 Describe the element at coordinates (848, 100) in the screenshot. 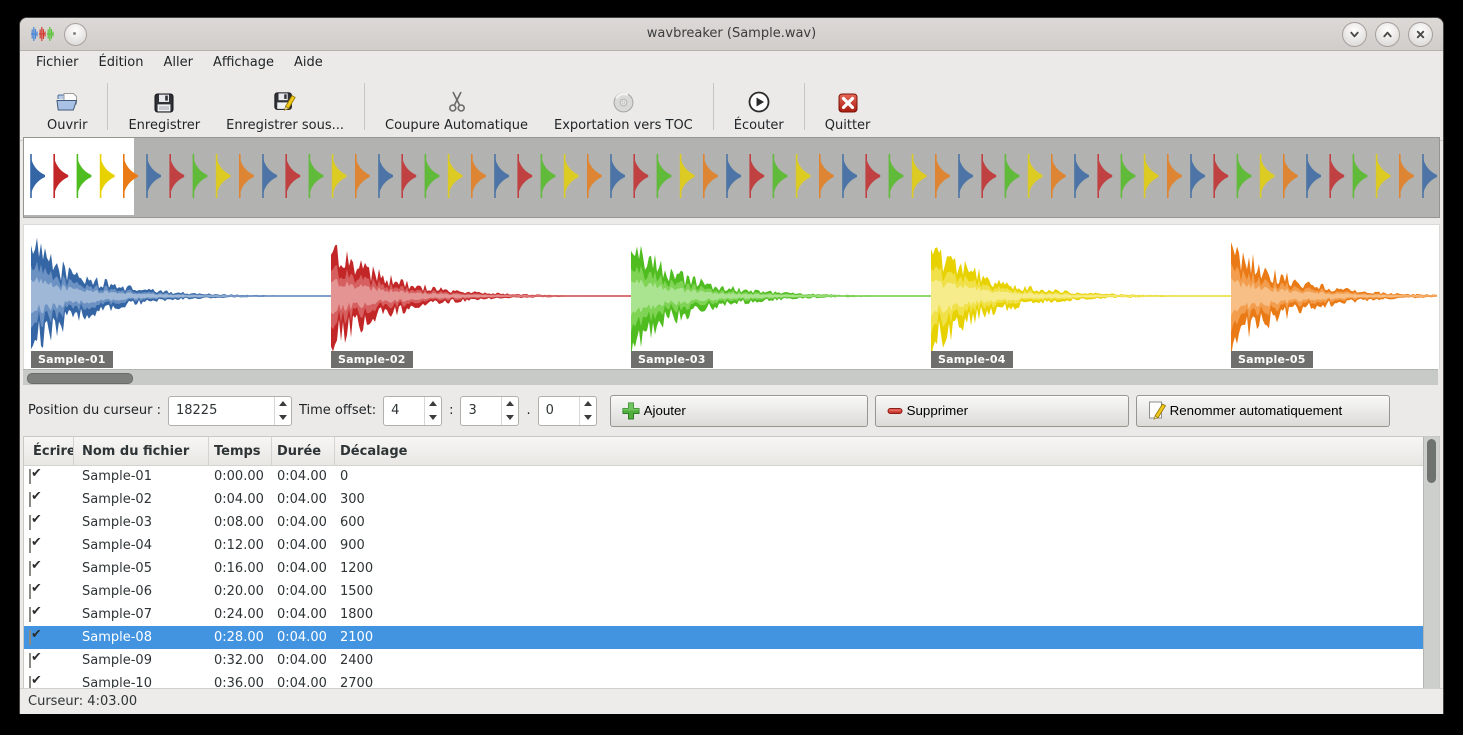

I see `quit-icon` at that location.